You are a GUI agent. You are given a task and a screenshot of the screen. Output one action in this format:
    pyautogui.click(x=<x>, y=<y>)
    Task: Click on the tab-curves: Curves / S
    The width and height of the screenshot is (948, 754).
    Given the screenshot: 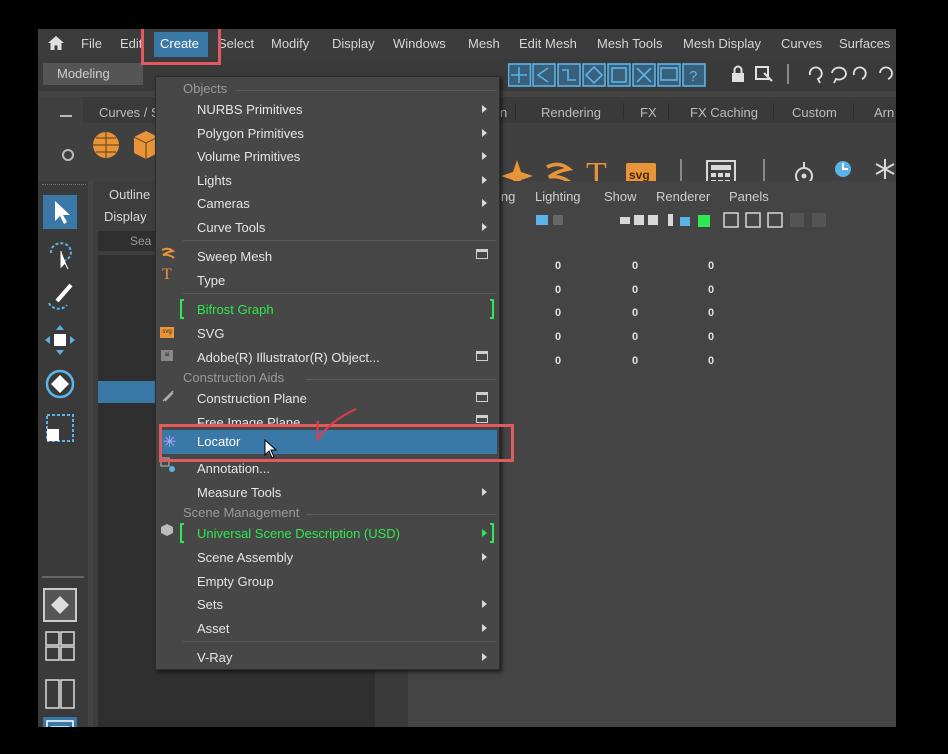 What is the action you would take?
    pyautogui.click(x=129, y=112)
    